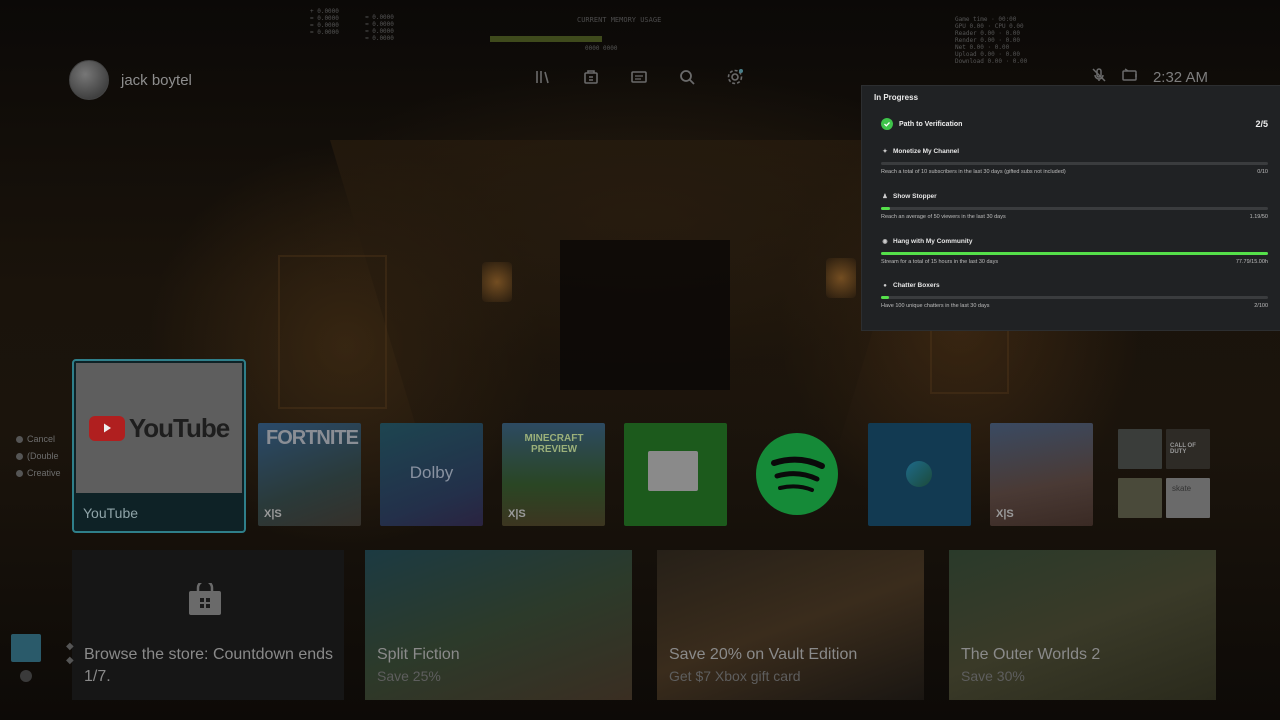 This screenshot has width=1280, height=720. Describe the element at coordinates (1251, 262) in the screenshot. I see `goal-value: 77.79/15.00h` at that location.